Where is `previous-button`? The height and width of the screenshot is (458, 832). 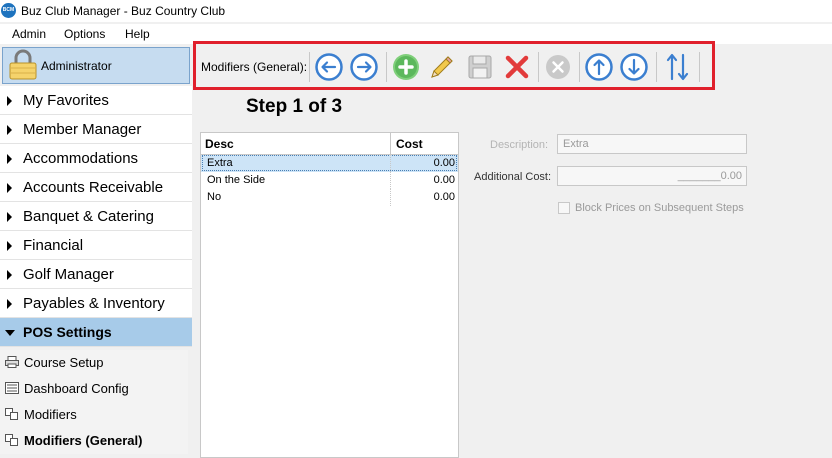
previous-button is located at coordinates (329, 67).